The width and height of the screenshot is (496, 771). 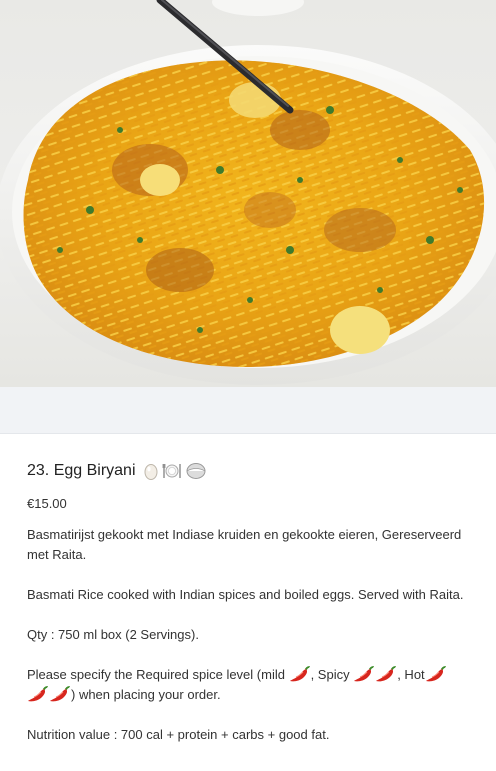 What do you see at coordinates (247, 471) in the screenshot?
I see `product-title: 23. Egg Biryani` at bounding box center [247, 471].